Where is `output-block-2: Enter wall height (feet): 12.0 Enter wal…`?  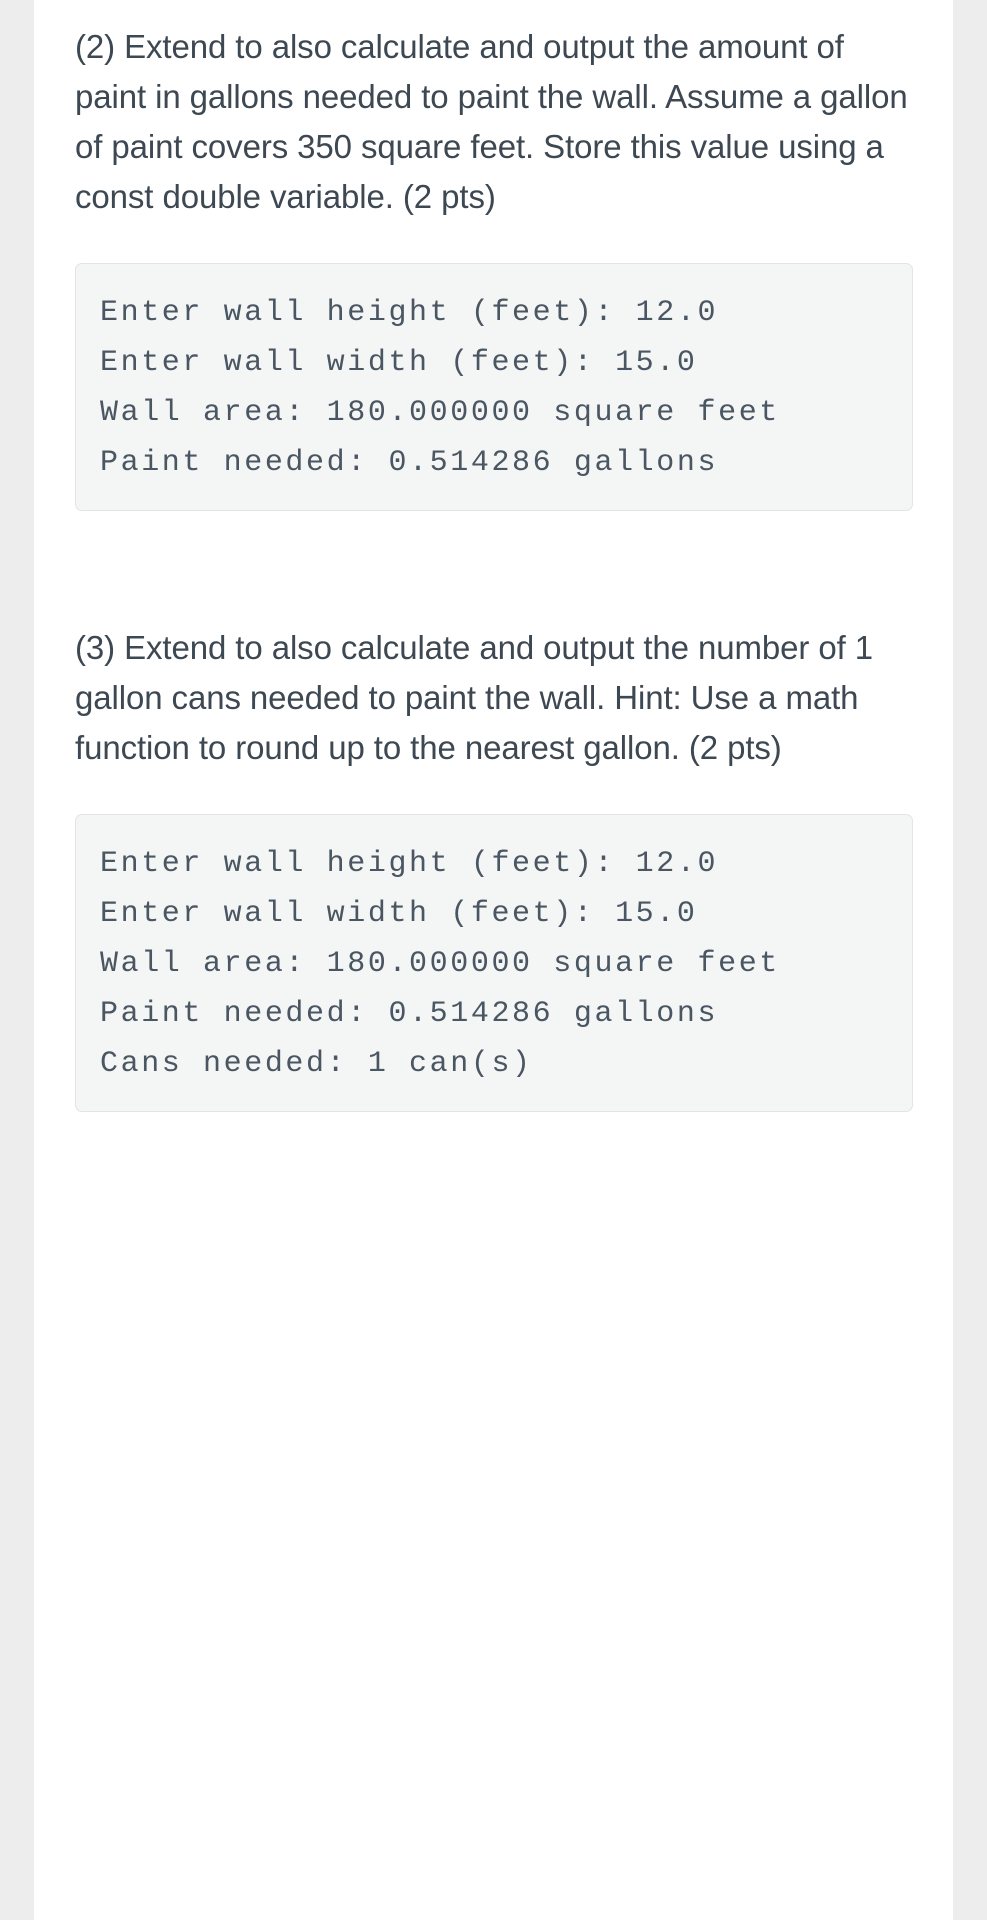 output-block-2: Enter wall height (feet): 12.0 Enter wal… is located at coordinates (494, 387).